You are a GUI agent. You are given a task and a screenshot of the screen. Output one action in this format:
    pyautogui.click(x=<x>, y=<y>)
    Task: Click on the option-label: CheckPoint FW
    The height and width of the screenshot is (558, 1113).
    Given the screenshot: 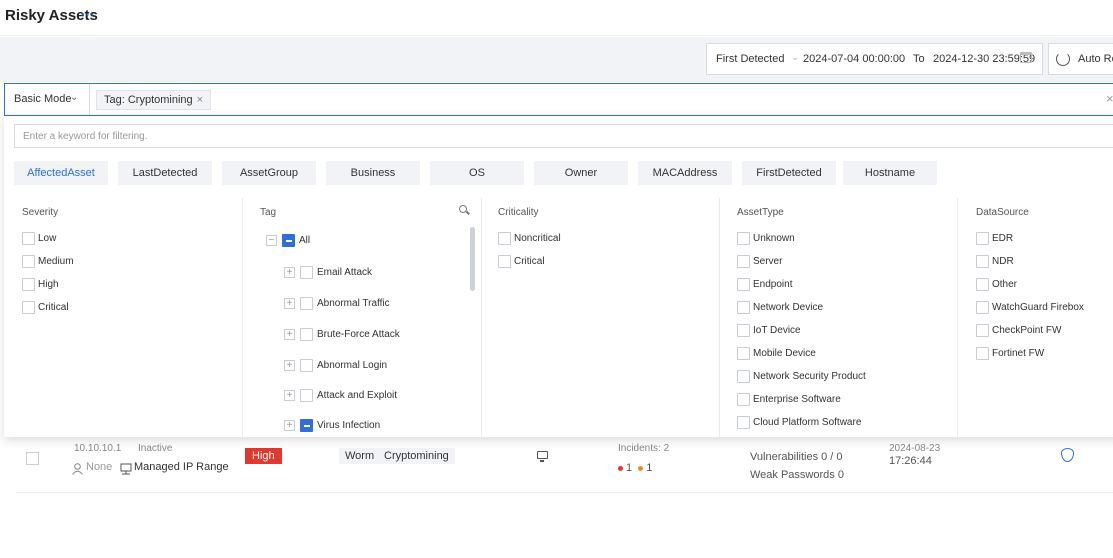 What is the action you would take?
    pyautogui.click(x=1027, y=330)
    